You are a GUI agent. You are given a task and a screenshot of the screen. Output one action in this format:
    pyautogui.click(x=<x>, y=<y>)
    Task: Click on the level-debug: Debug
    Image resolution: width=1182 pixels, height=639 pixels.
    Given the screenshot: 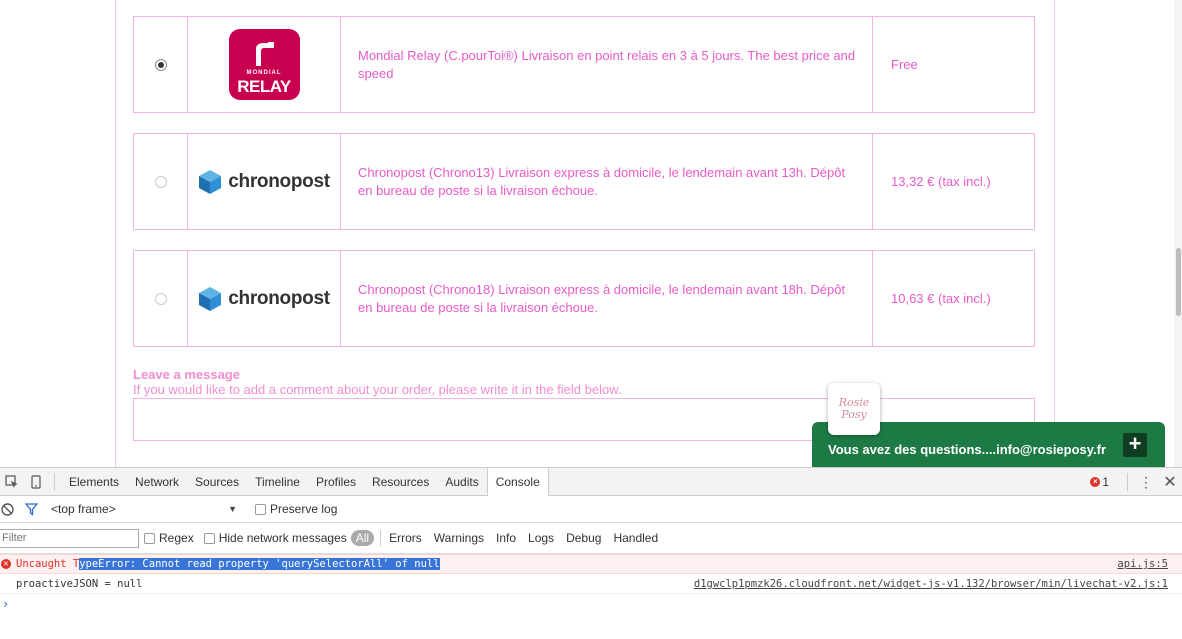 What is the action you would take?
    pyautogui.click(x=583, y=538)
    